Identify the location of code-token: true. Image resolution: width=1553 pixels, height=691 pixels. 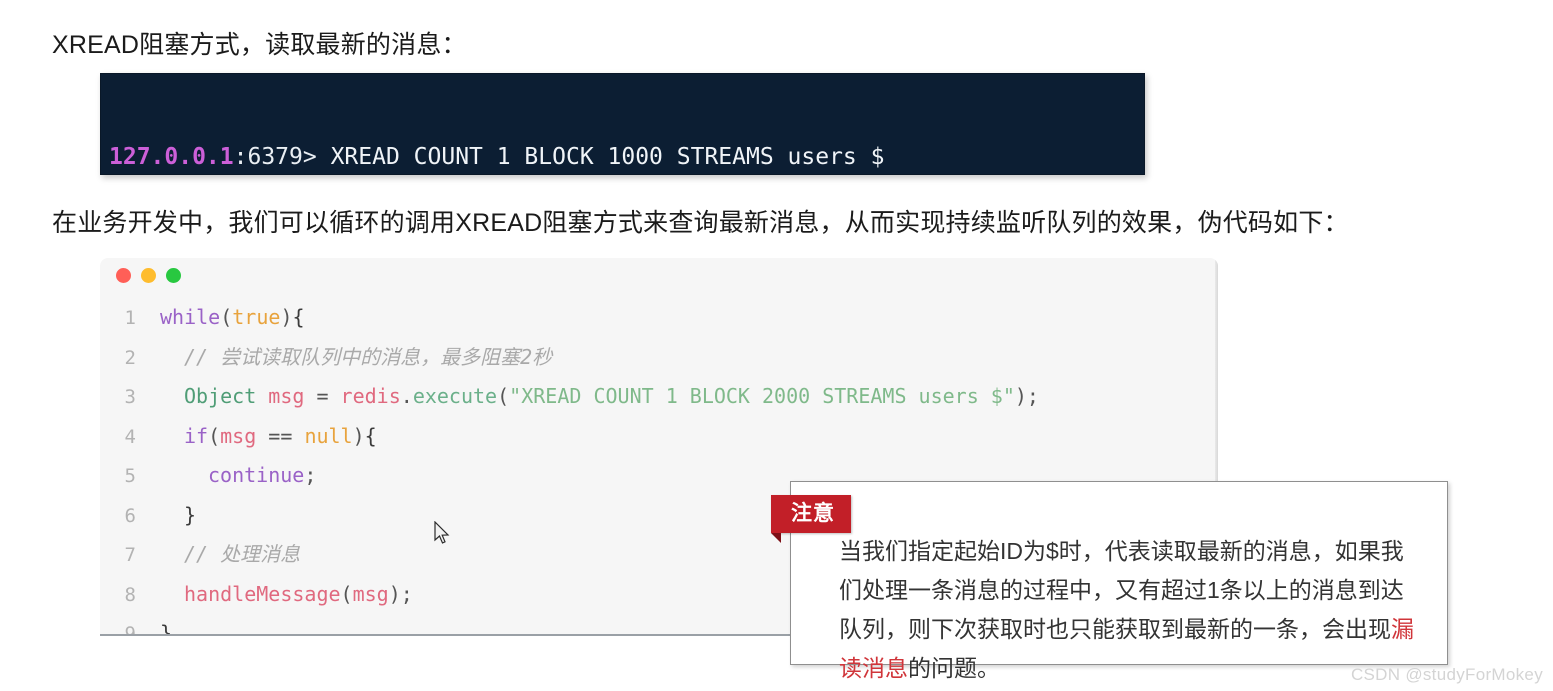
(256, 317).